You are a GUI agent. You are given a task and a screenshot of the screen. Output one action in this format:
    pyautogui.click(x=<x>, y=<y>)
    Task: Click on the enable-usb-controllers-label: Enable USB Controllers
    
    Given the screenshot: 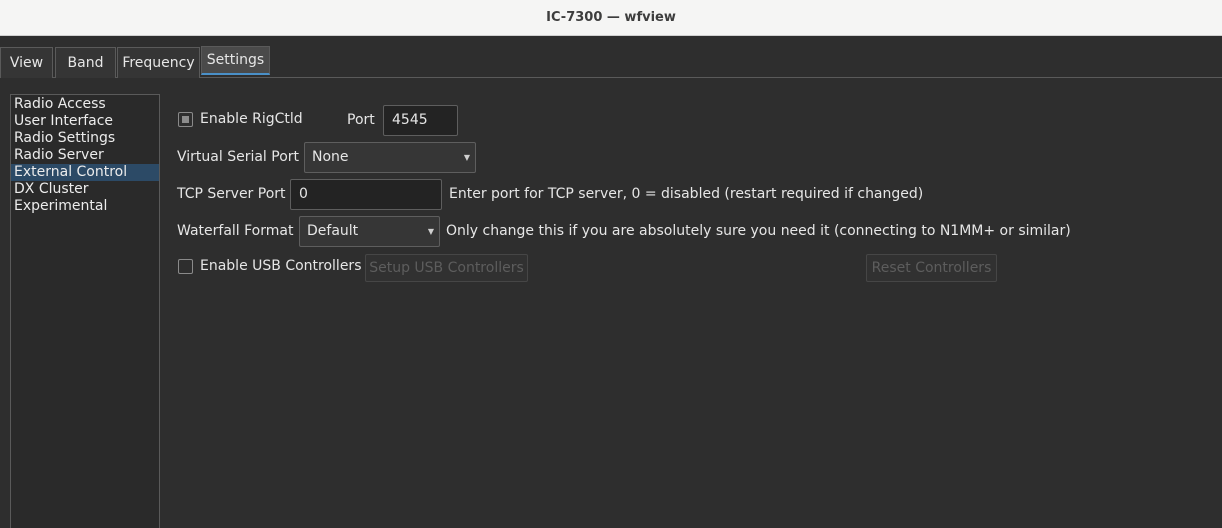 What is the action you would take?
    pyautogui.click(x=281, y=266)
    